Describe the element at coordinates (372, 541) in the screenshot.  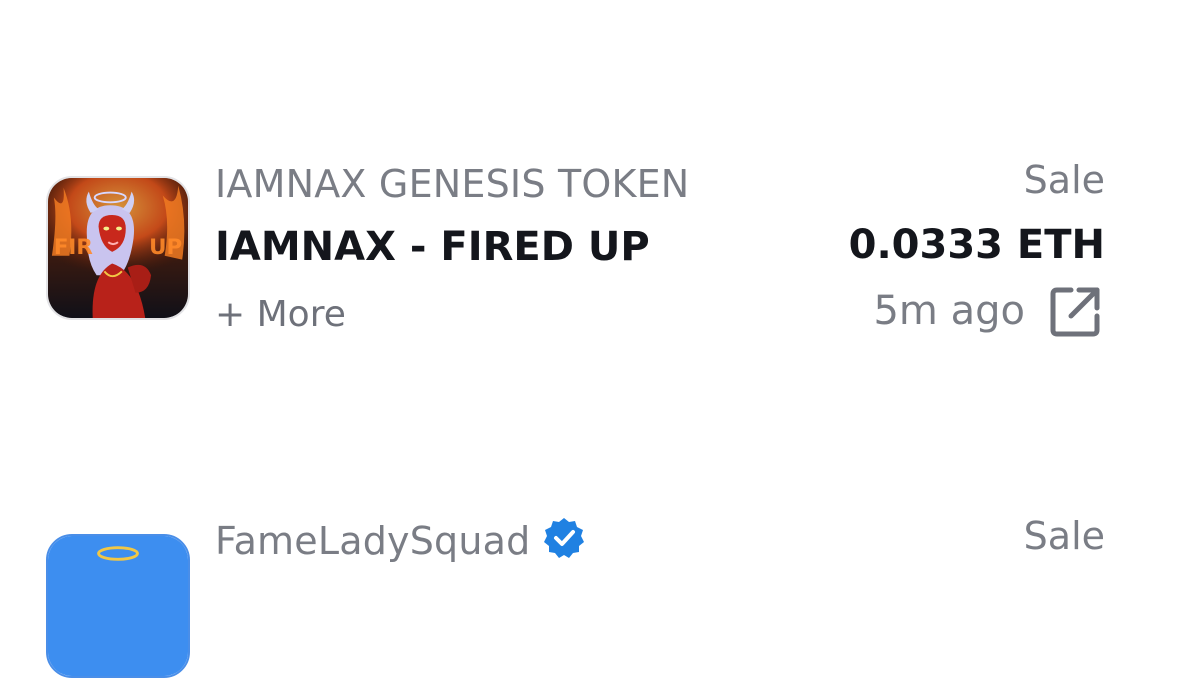
I see `collection-name-text: FameLadySquad` at that location.